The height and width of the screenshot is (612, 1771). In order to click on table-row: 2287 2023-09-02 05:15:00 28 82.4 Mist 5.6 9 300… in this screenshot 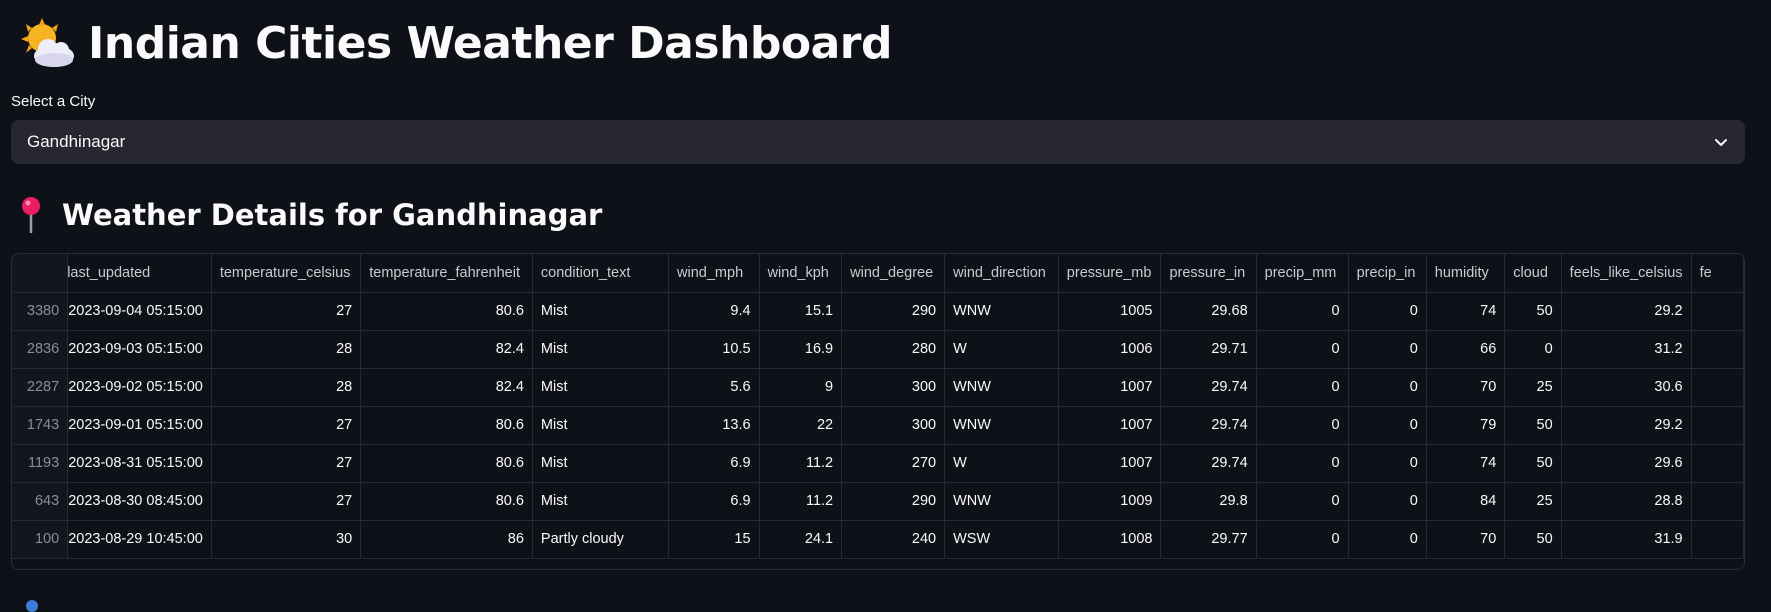, I will do `click(878, 387)`.